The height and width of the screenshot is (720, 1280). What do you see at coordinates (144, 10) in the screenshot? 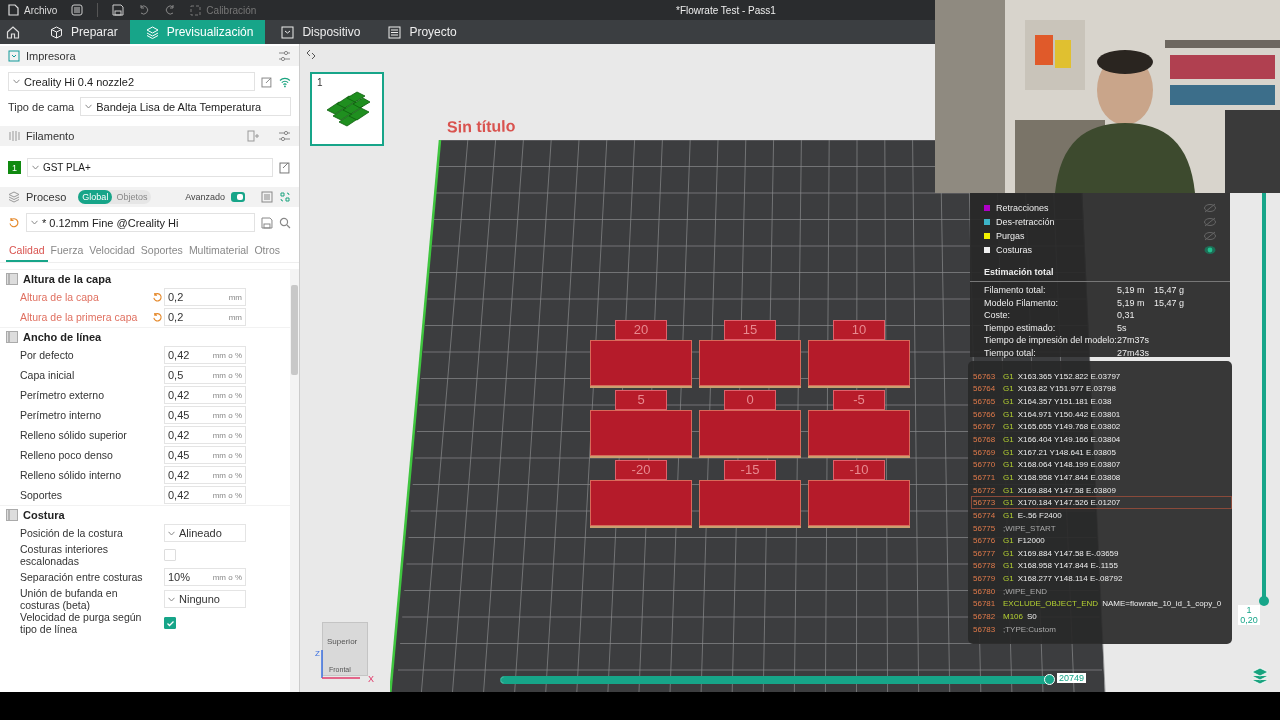
I see `undo-icon` at bounding box center [144, 10].